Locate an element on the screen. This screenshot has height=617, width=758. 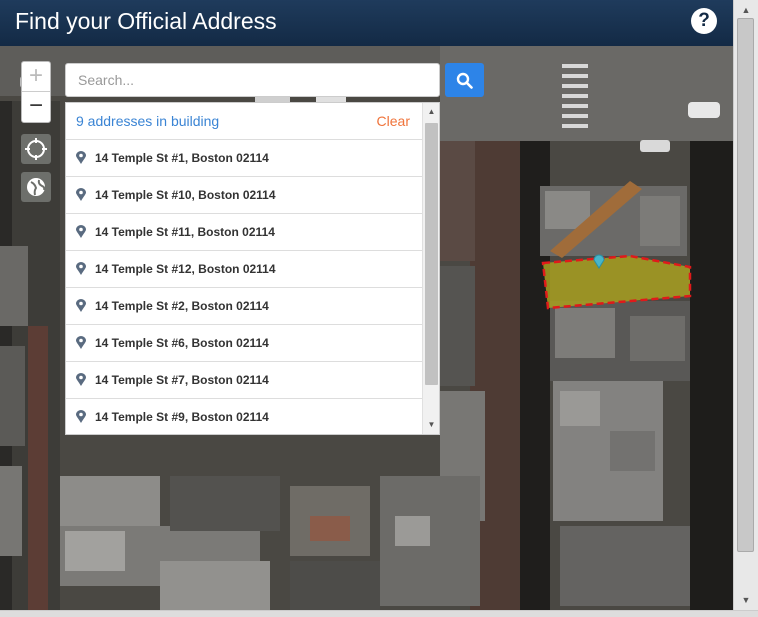
search-input is located at coordinates (252, 80).